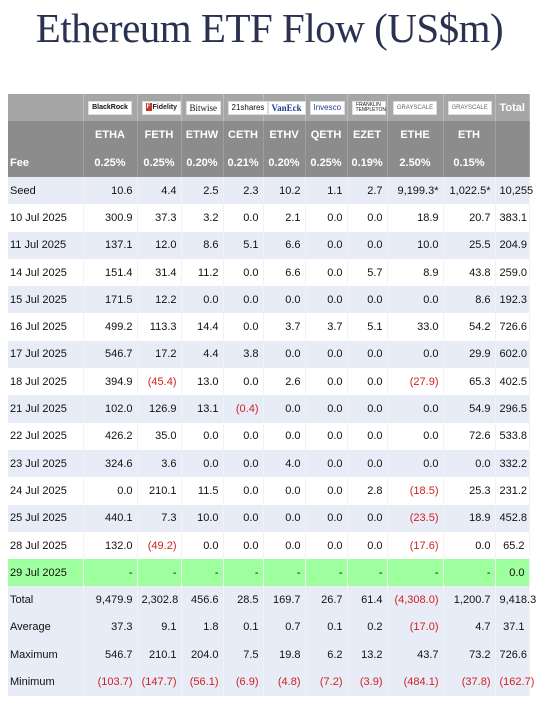  I want to click on ticker-header: ETHW, so click(202, 135).